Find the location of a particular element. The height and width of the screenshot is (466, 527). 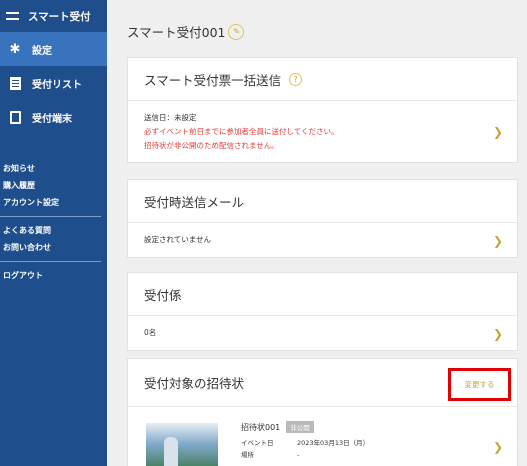

invitation-meta: イベント日 2023年03月13日（月） 場所 - is located at coordinates (305, 449).